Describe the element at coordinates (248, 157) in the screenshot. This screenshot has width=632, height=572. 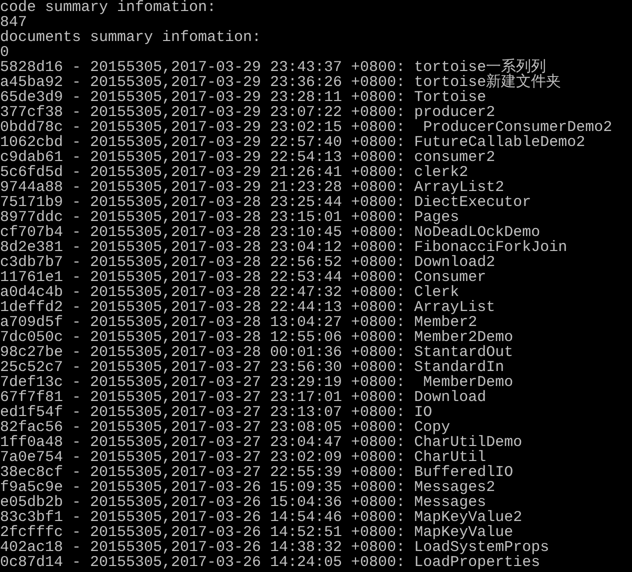
I see `console-line: c9dab61 - 20155305,2017-03-29 22:54:13 +0800: consumer2` at that location.